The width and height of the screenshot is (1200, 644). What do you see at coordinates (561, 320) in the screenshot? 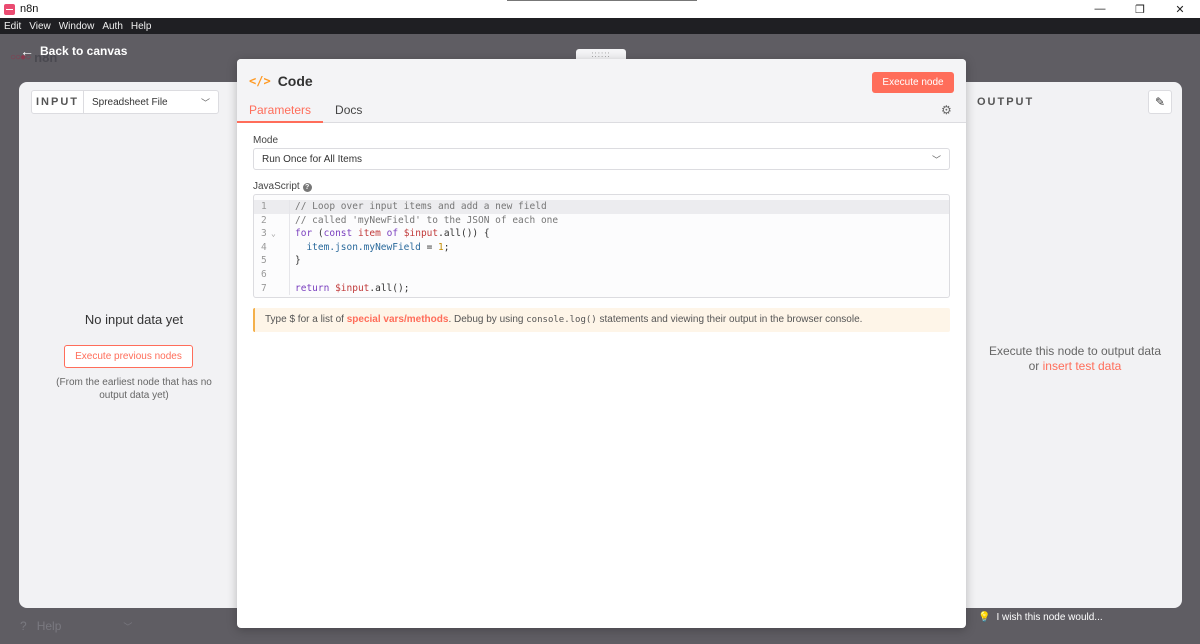
I see `notice-code: console.log()` at bounding box center [561, 320].